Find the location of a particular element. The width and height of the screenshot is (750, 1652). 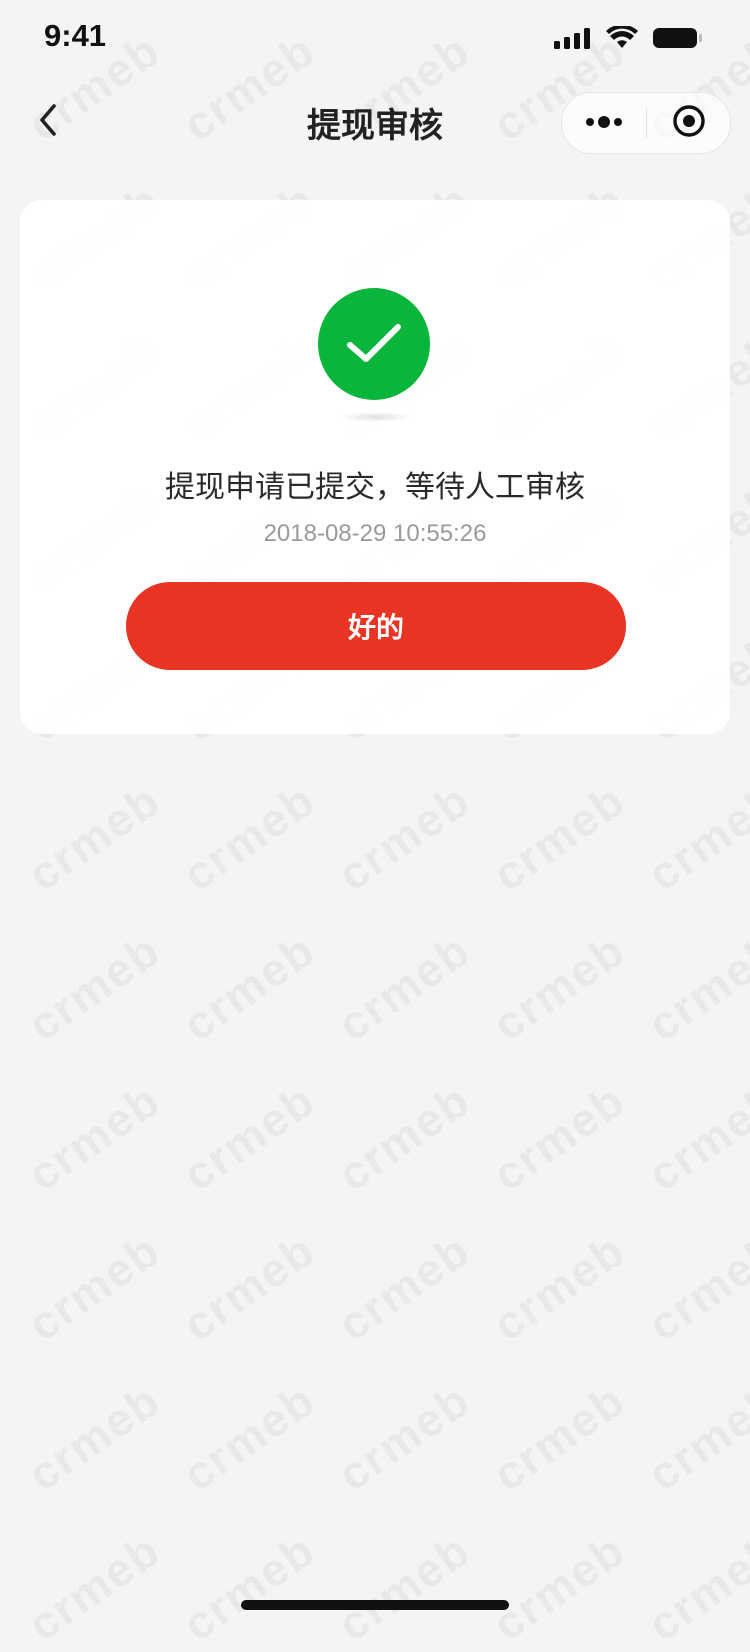

ok-button: 好的 is located at coordinates (376, 626).